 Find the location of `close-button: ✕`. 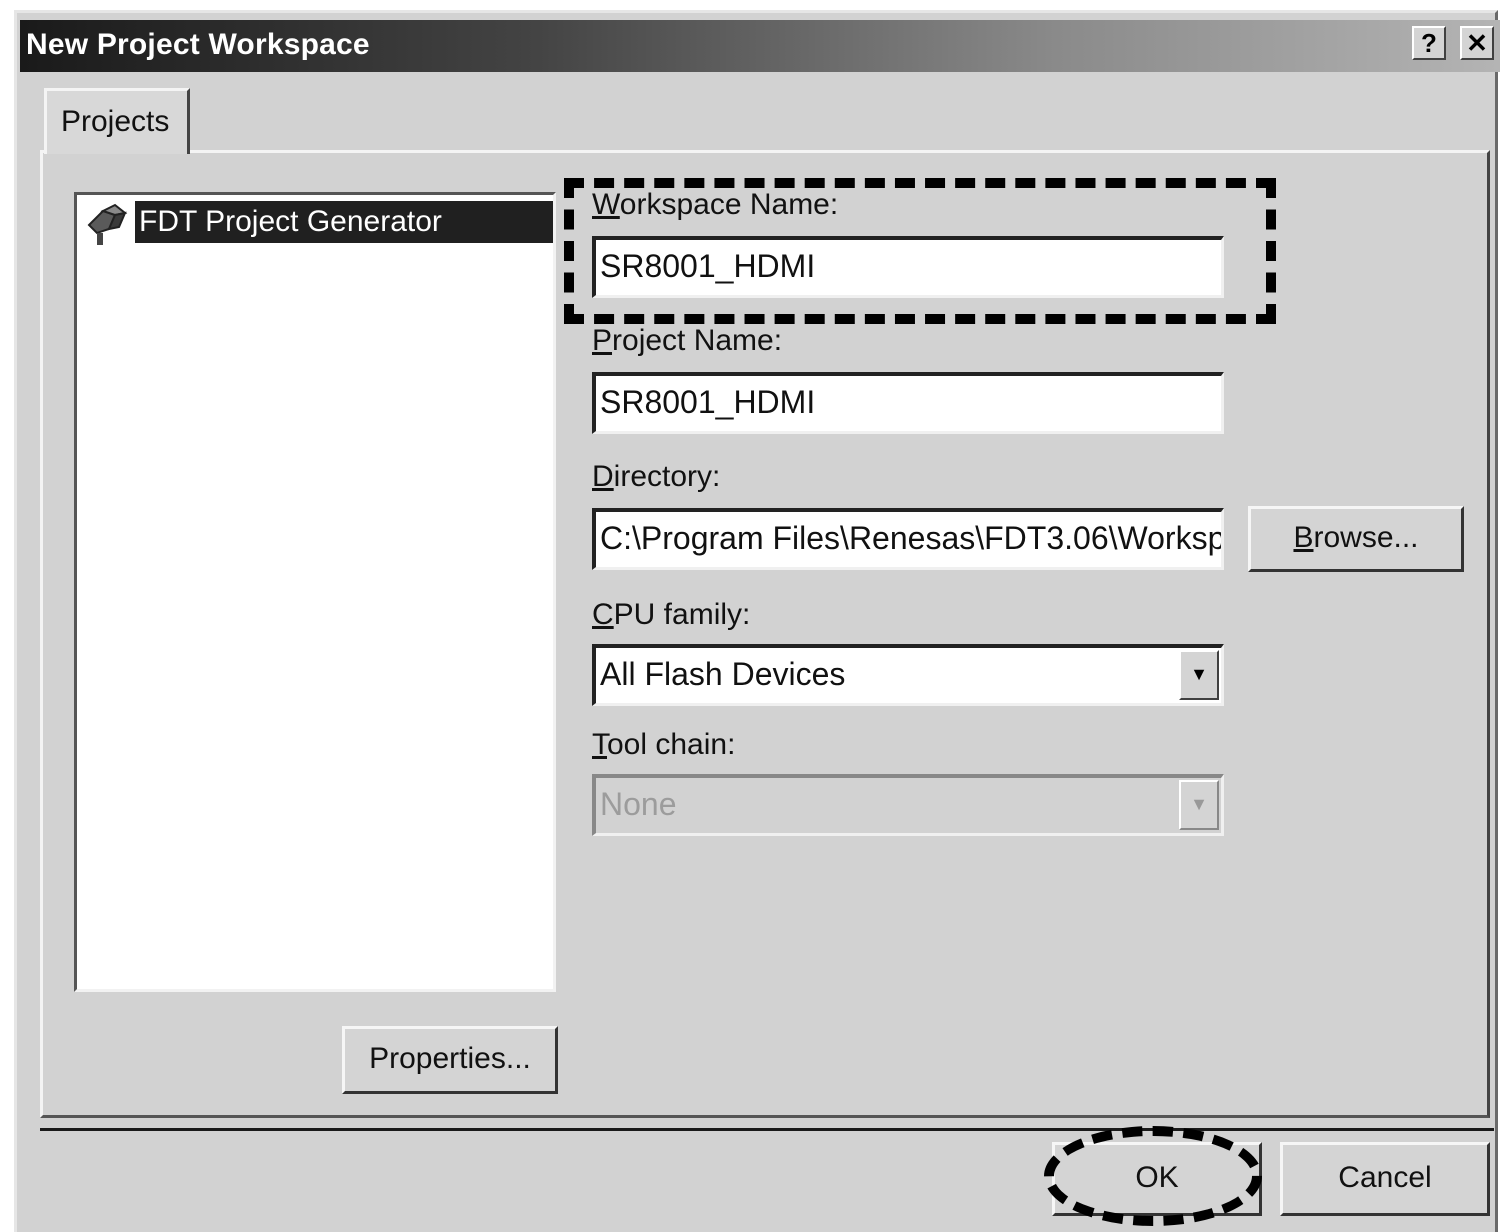

close-button: ✕ is located at coordinates (1477, 43).